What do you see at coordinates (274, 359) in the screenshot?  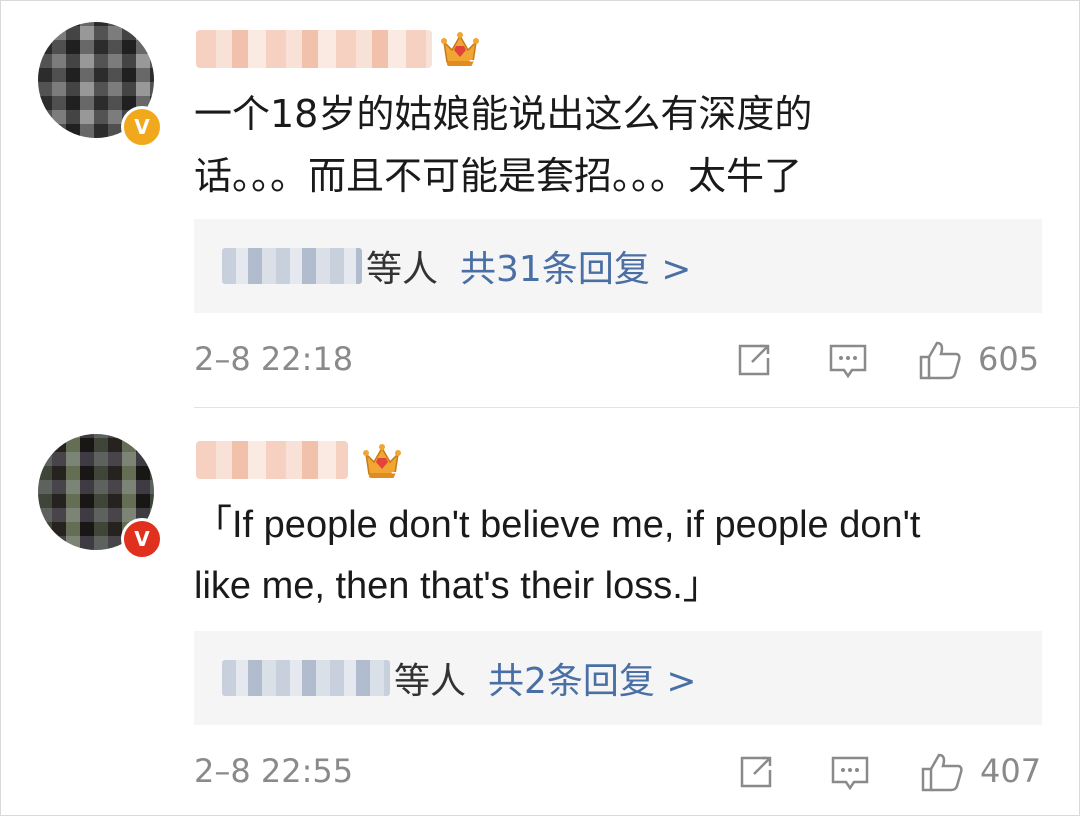 I see `comment-time: 2–8 22:18` at bounding box center [274, 359].